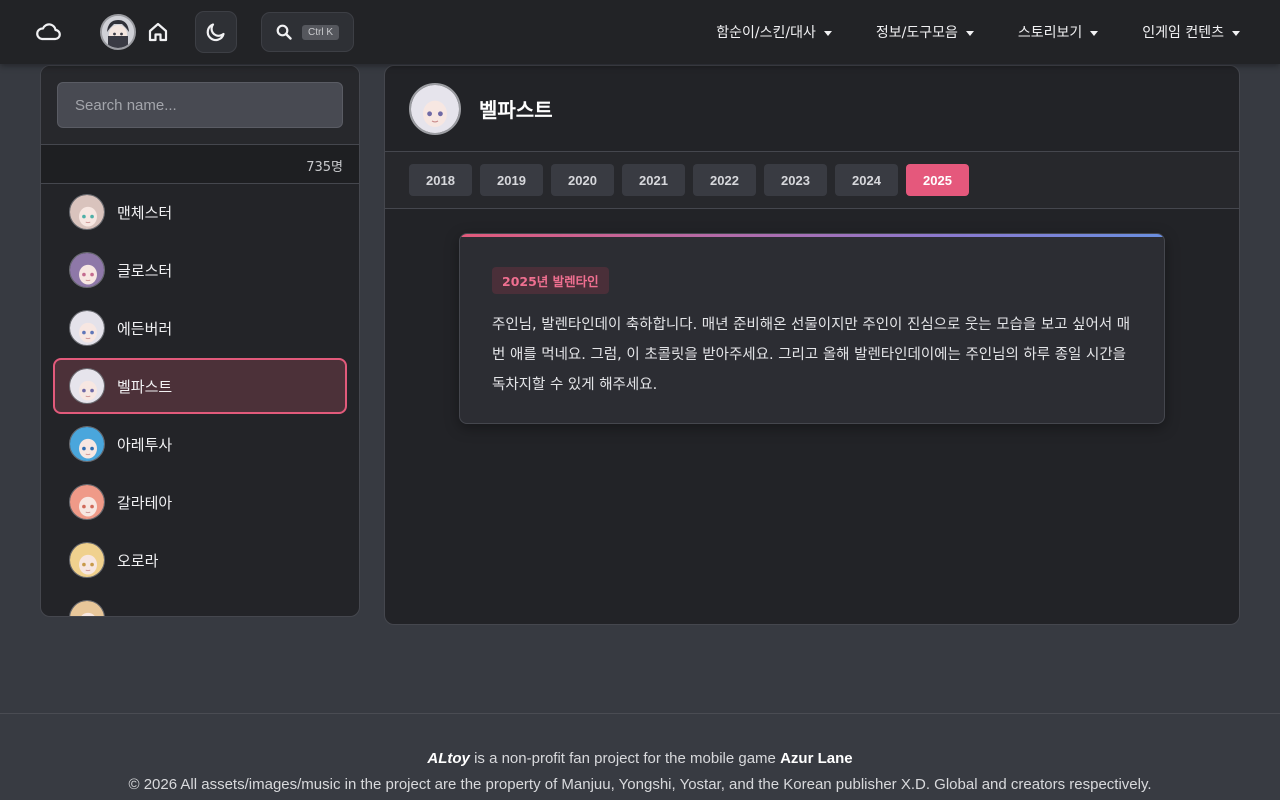  I want to click on nav-menu-label: 인게임 컨텐츠, so click(1183, 33).